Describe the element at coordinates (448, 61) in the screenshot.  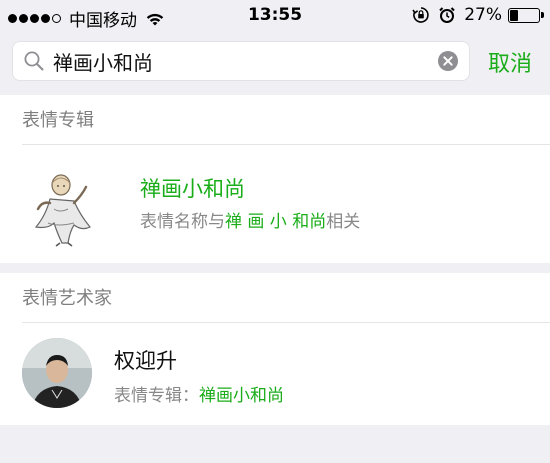
I see `clear-icon` at that location.